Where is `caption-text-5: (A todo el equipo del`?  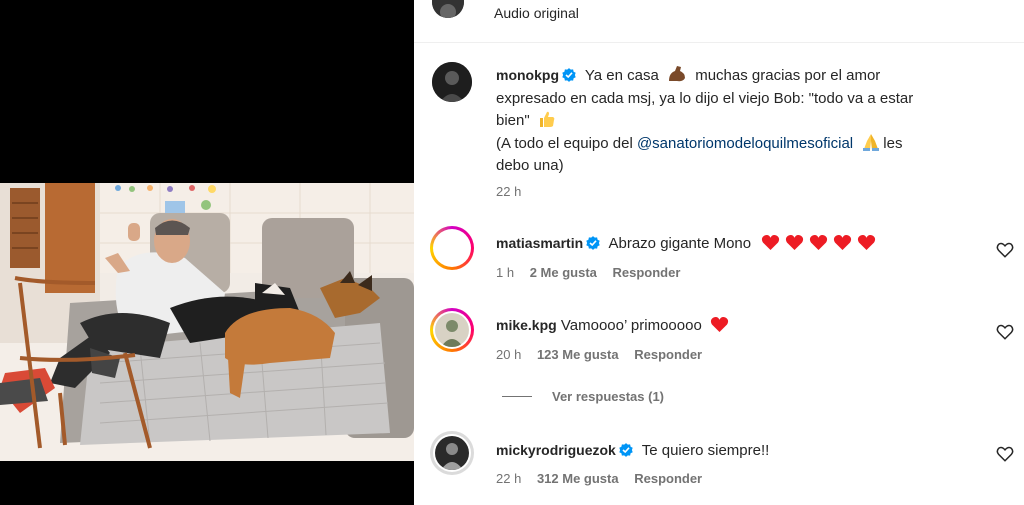 caption-text-5: (A todo el equipo del is located at coordinates (566, 143).